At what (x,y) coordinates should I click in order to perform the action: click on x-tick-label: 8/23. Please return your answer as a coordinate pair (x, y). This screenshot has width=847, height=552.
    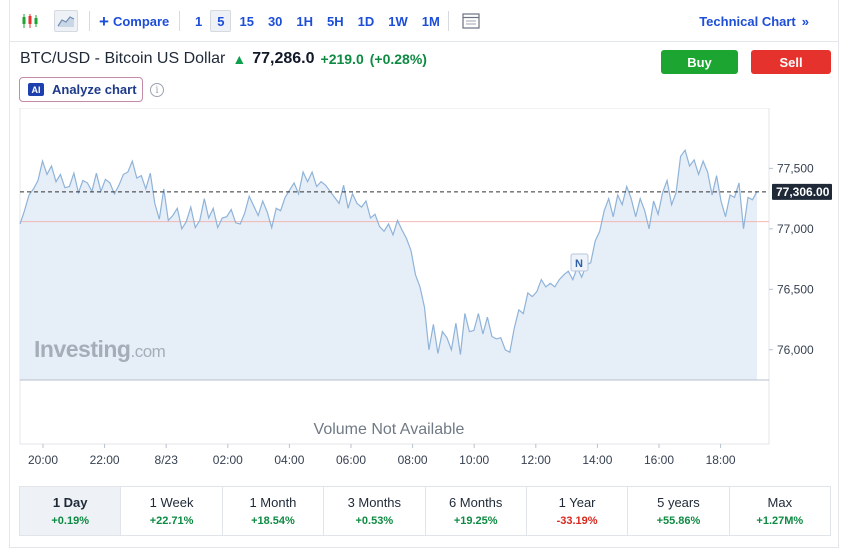
    Looking at the image, I should click on (167, 460).